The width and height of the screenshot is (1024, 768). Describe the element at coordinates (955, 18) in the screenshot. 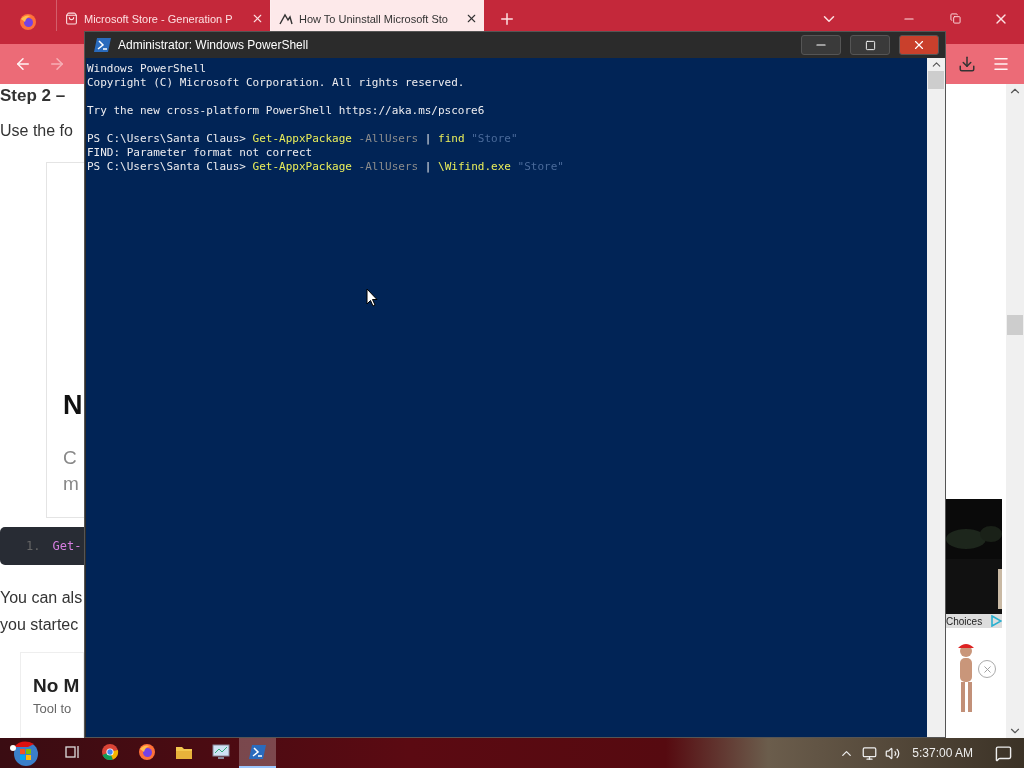

I see `restore-icon` at that location.